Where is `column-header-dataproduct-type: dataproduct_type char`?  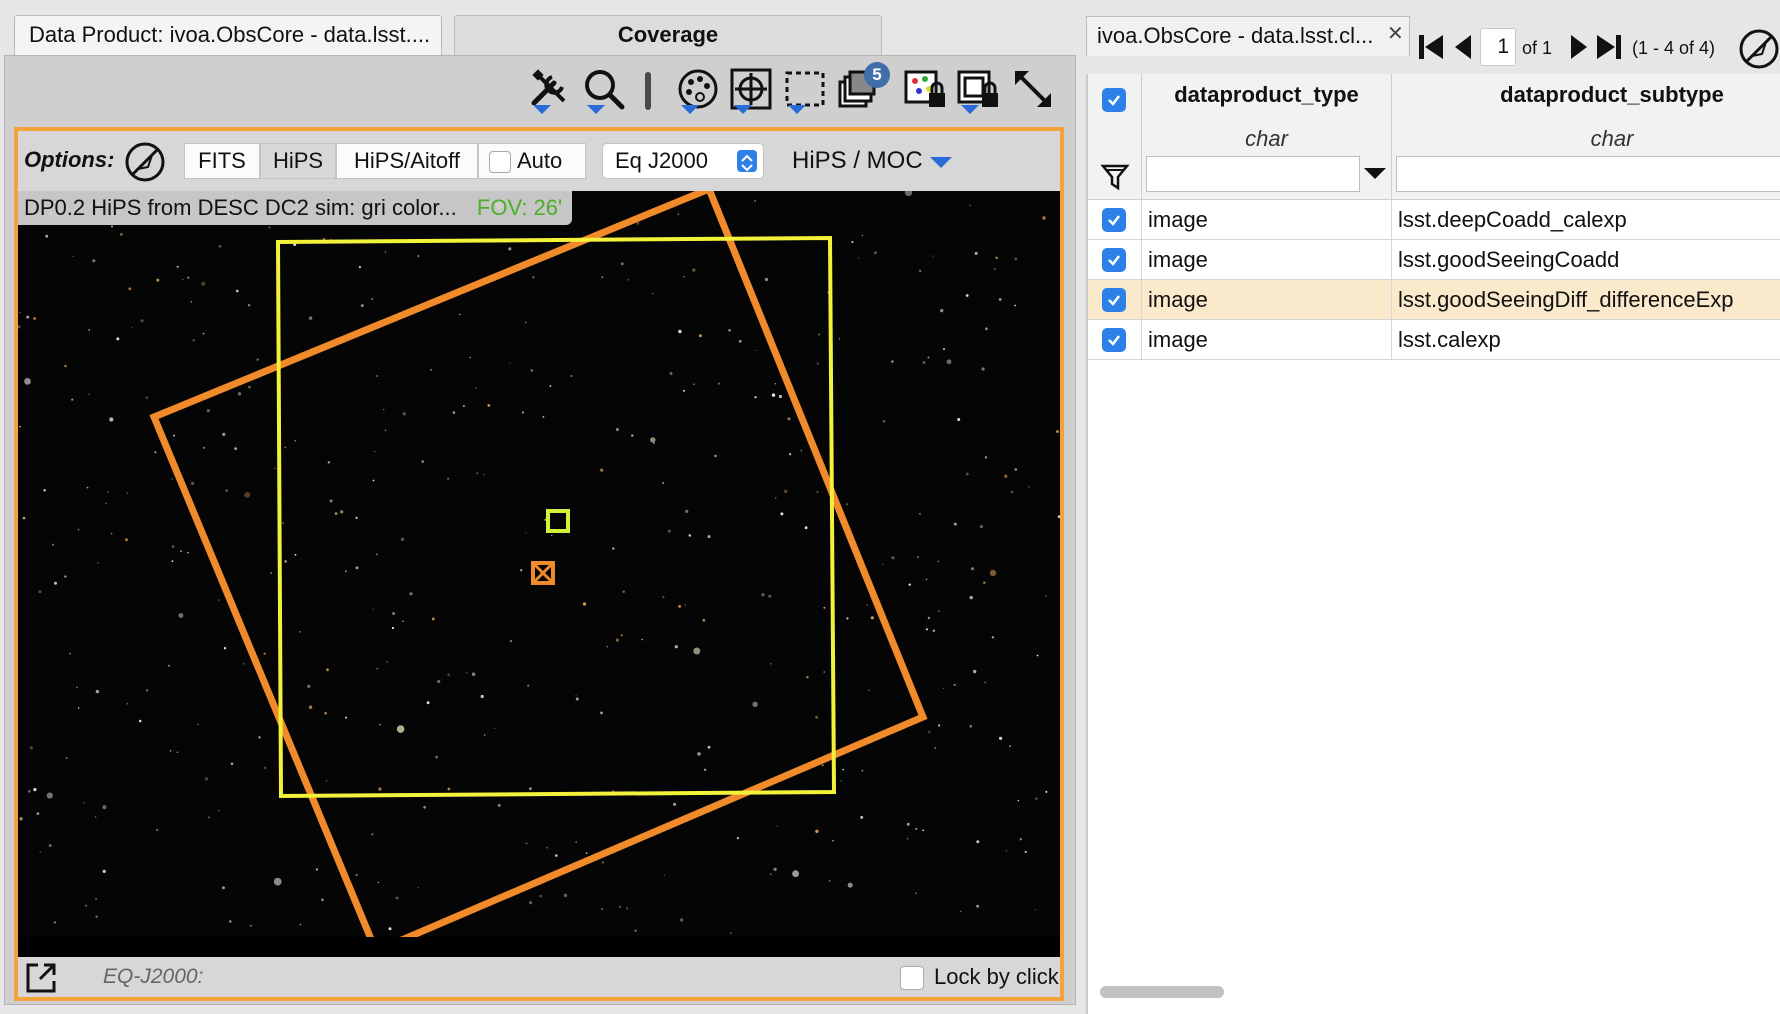
column-header-dataproduct-type: dataproduct_type char is located at coordinates (1267, 137).